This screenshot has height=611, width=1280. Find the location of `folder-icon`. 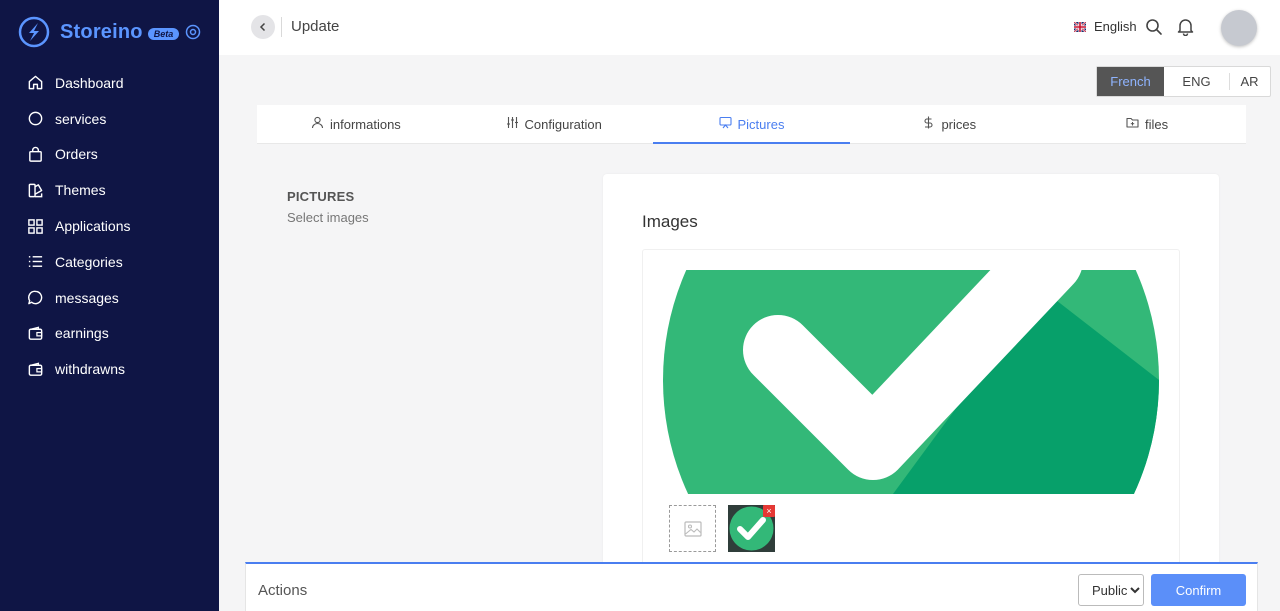

folder-icon is located at coordinates (1132, 122).